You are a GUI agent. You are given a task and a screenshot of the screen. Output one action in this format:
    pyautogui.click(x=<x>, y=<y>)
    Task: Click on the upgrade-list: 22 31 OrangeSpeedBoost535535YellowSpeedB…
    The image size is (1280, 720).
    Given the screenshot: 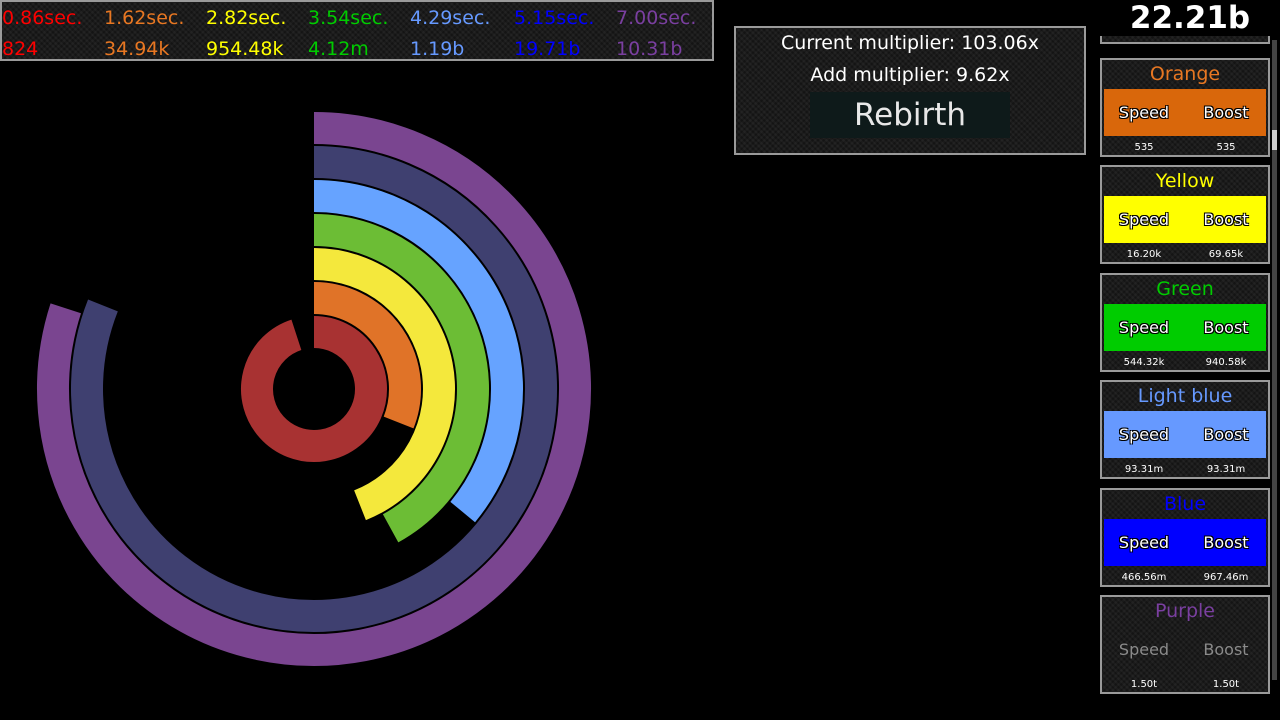 What is the action you would take?
    pyautogui.click(x=1185, y=378)
    